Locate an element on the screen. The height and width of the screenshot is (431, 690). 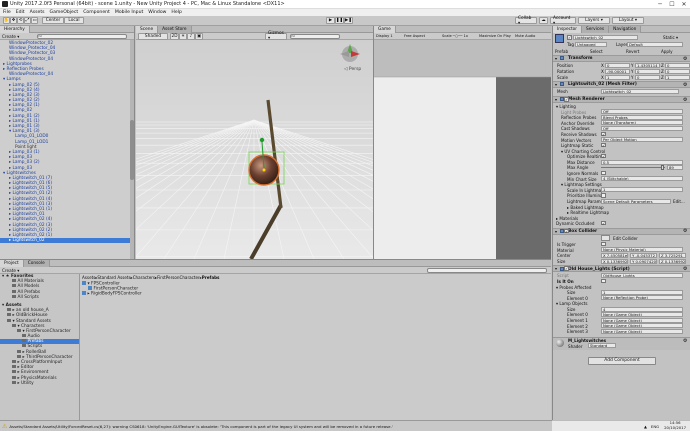
material-settings-gear-icon: ⚙ is located at coordinates (685, 341).